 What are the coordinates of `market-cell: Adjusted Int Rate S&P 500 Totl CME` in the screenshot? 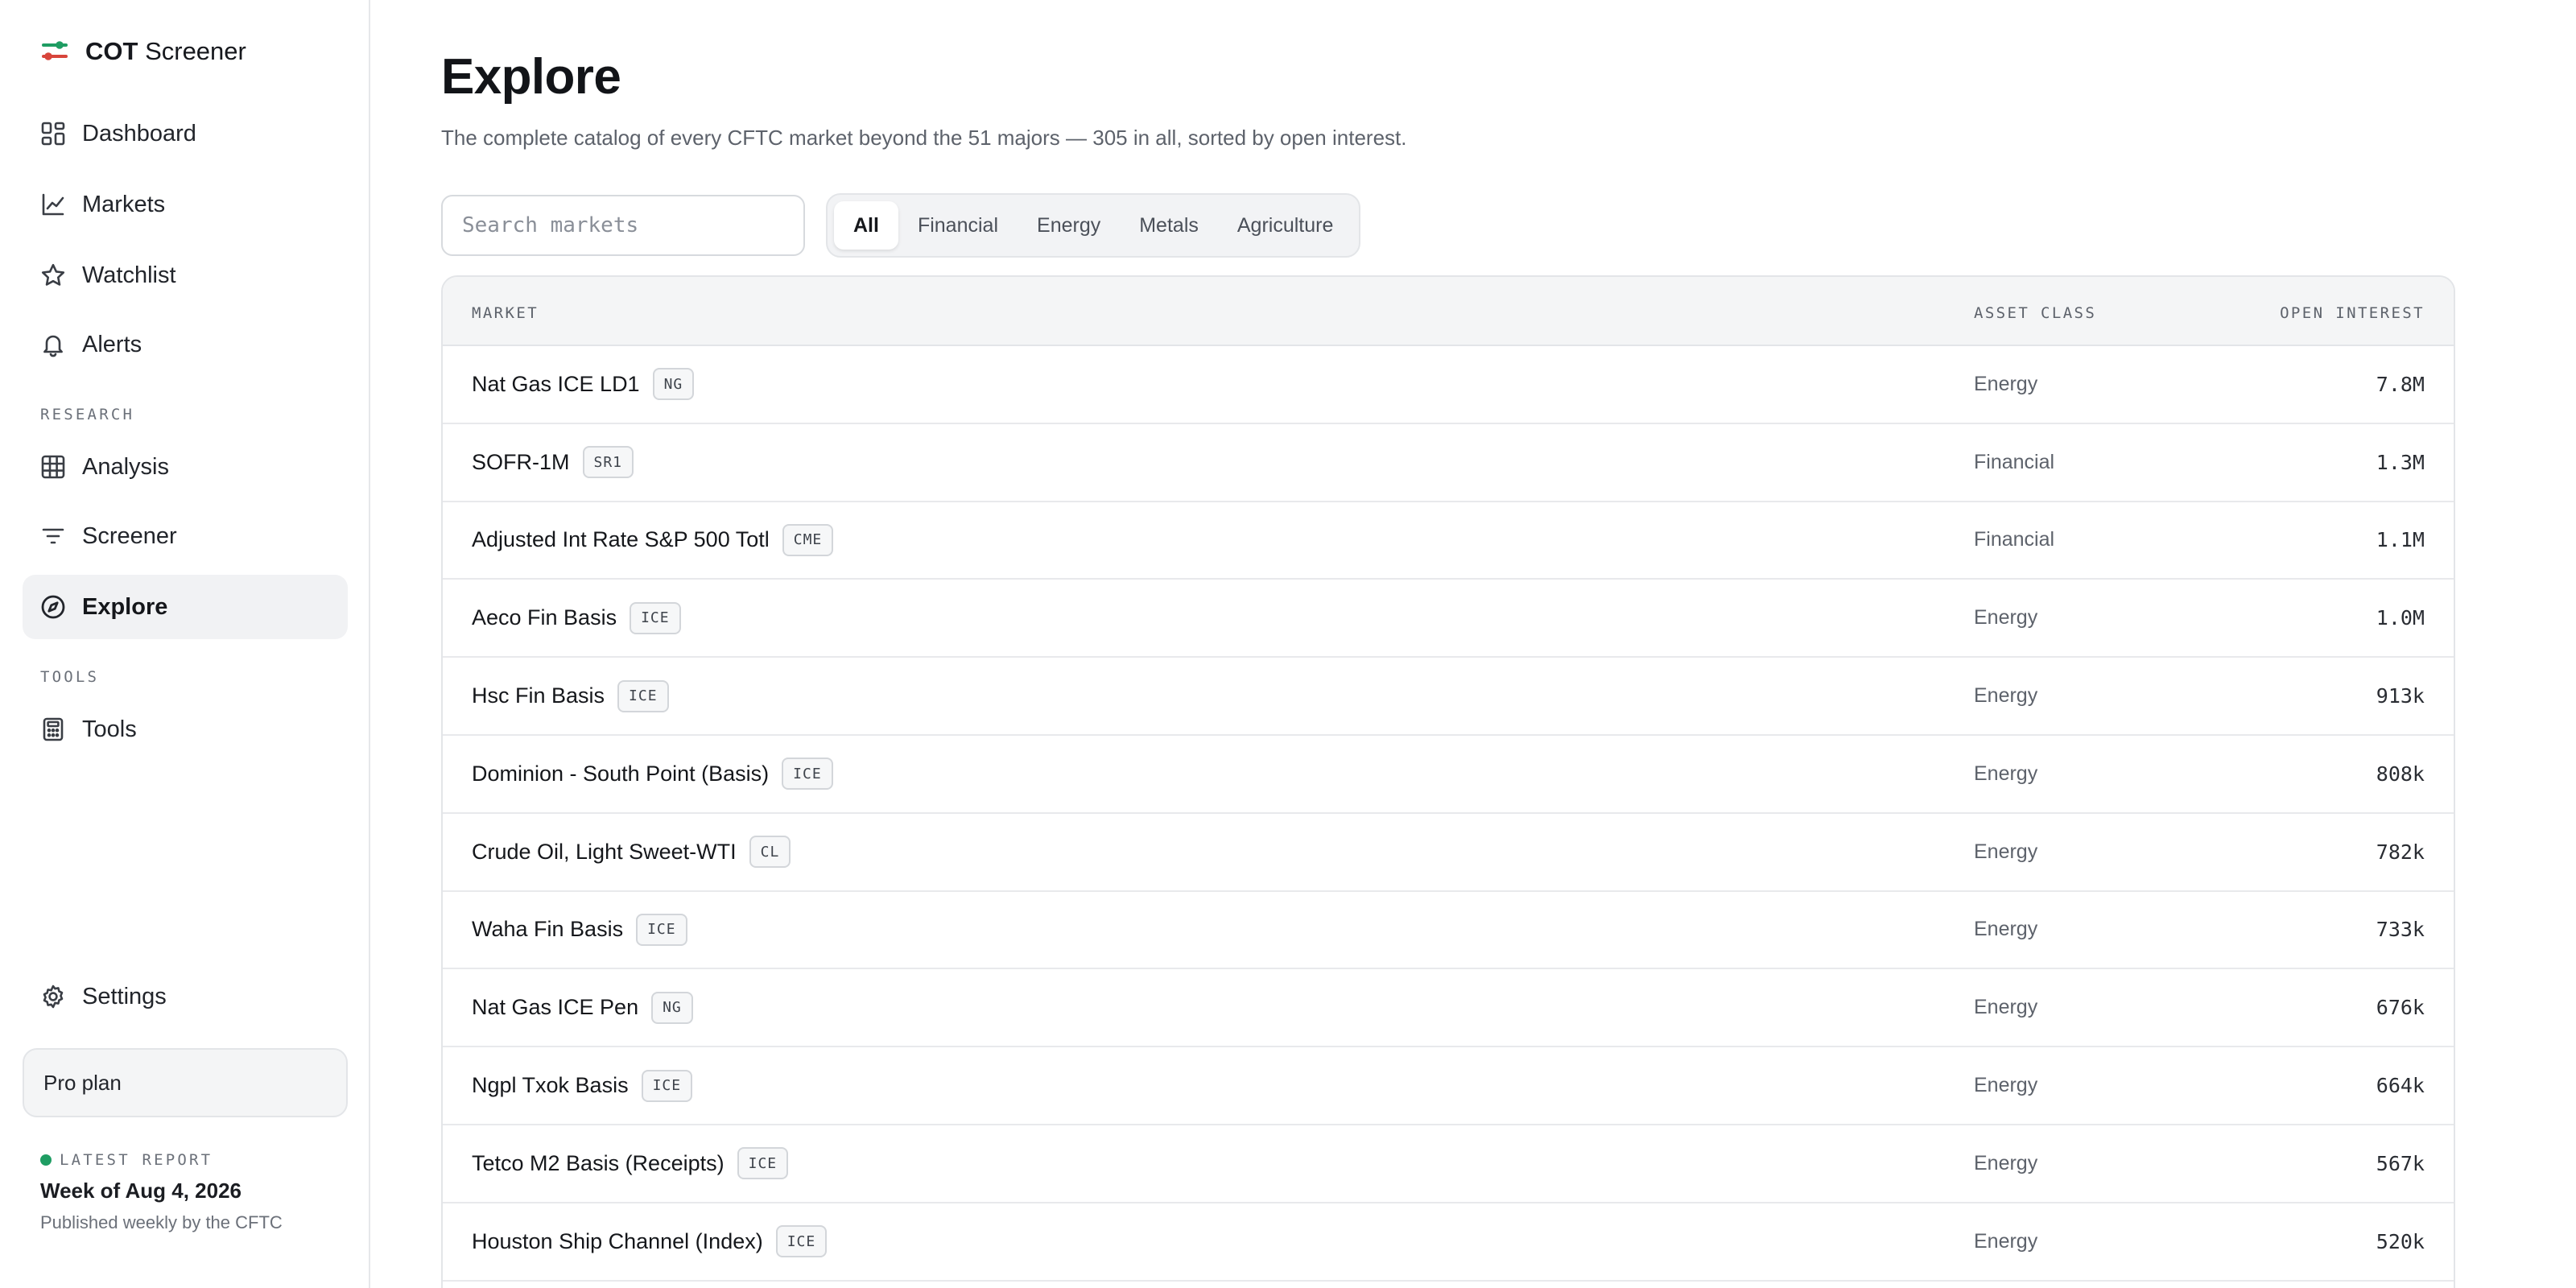 It's located at (653, 540).